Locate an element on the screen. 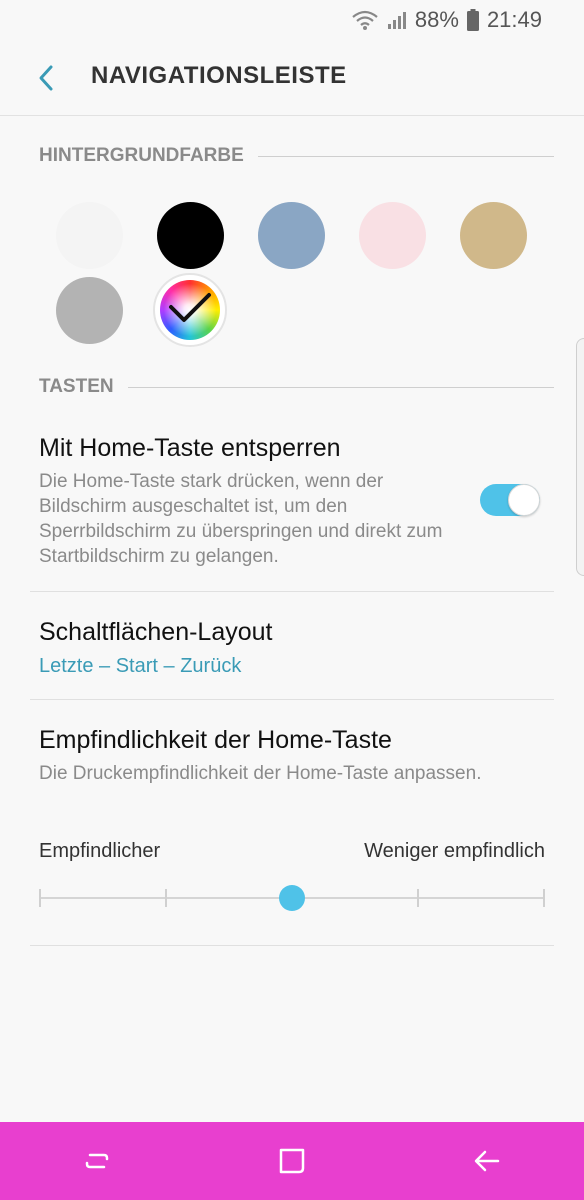  slider-thumb is located at coordinates (292, 898).